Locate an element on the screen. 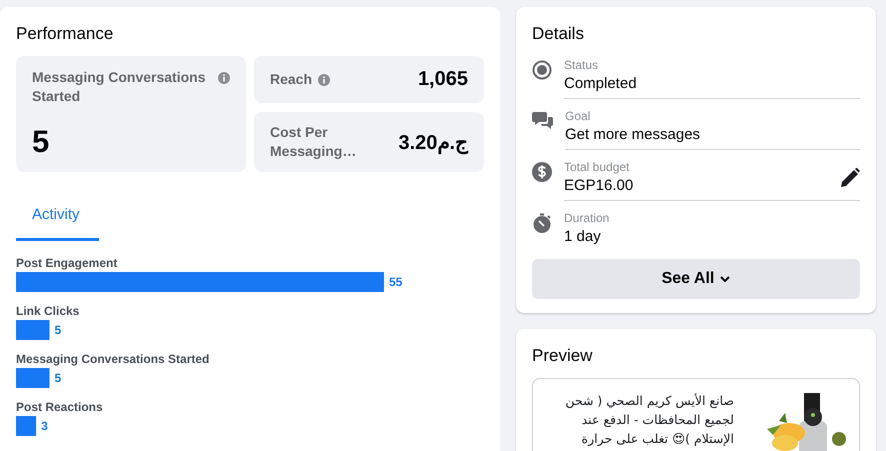 This screenshot has height=451, width=886. post-preview: صانع الأيس كريم الصحي ( شحن لجميع المحافظات - الدفع عند الإستلام )😍 تغلب على حرارة is located at coordinates (696, 414).